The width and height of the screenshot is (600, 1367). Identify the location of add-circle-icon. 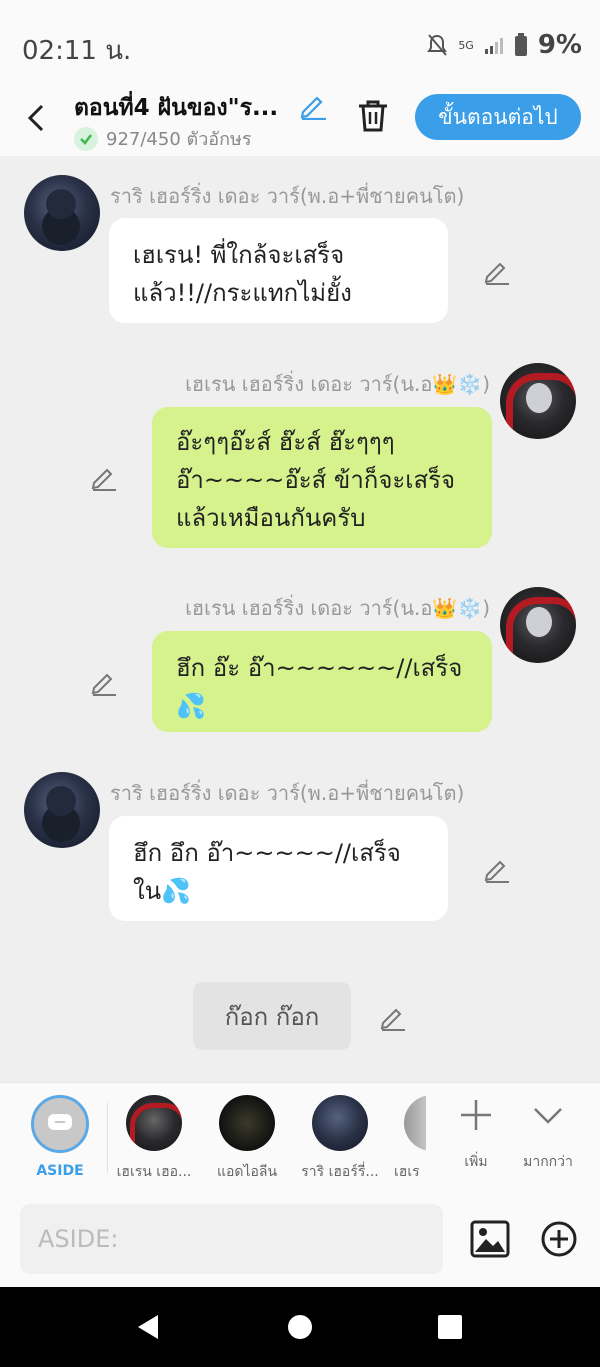
(559, 1239).